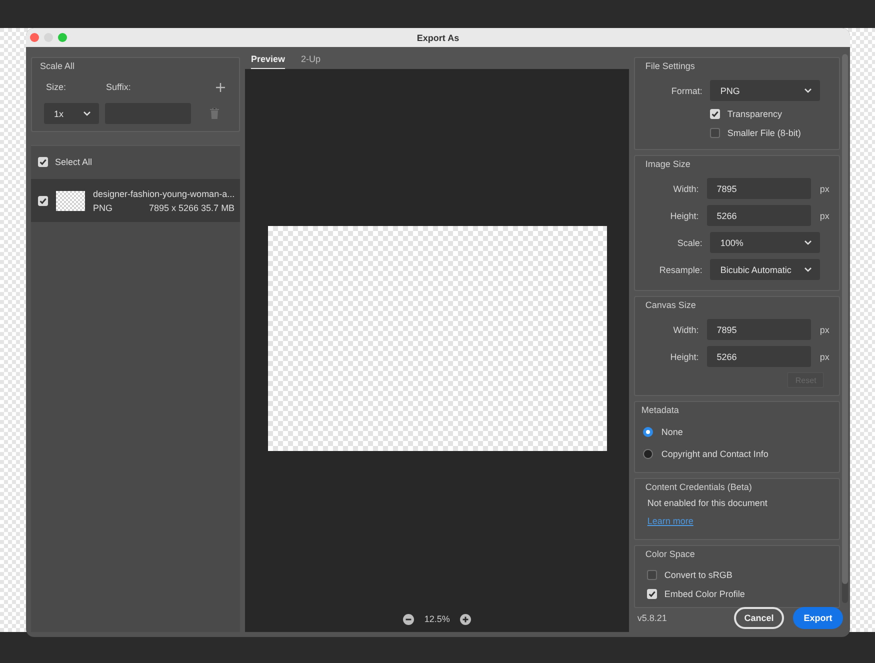 This screenshot has width=875, height=663. Describe the element at coordinates (311, 61) in the screenshot. I see `tab: 2-Up` at that location.